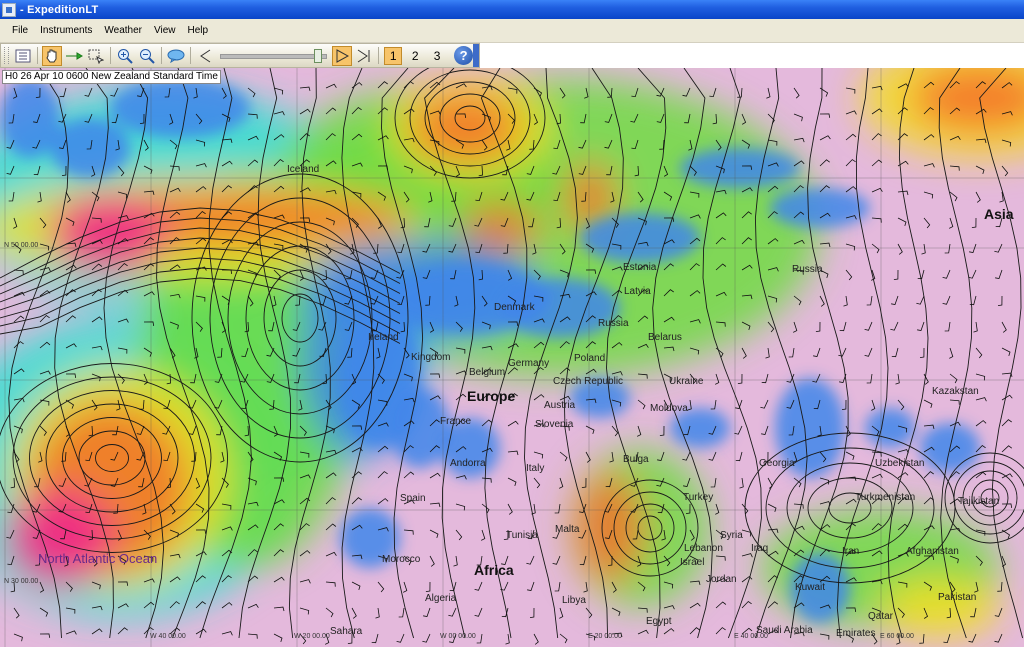  What do you see at coordinates (98, 558) in the screenshot?
I see `map-label-north-atlantic: North Atlantic Ocean` at bounding box center [98, 558].